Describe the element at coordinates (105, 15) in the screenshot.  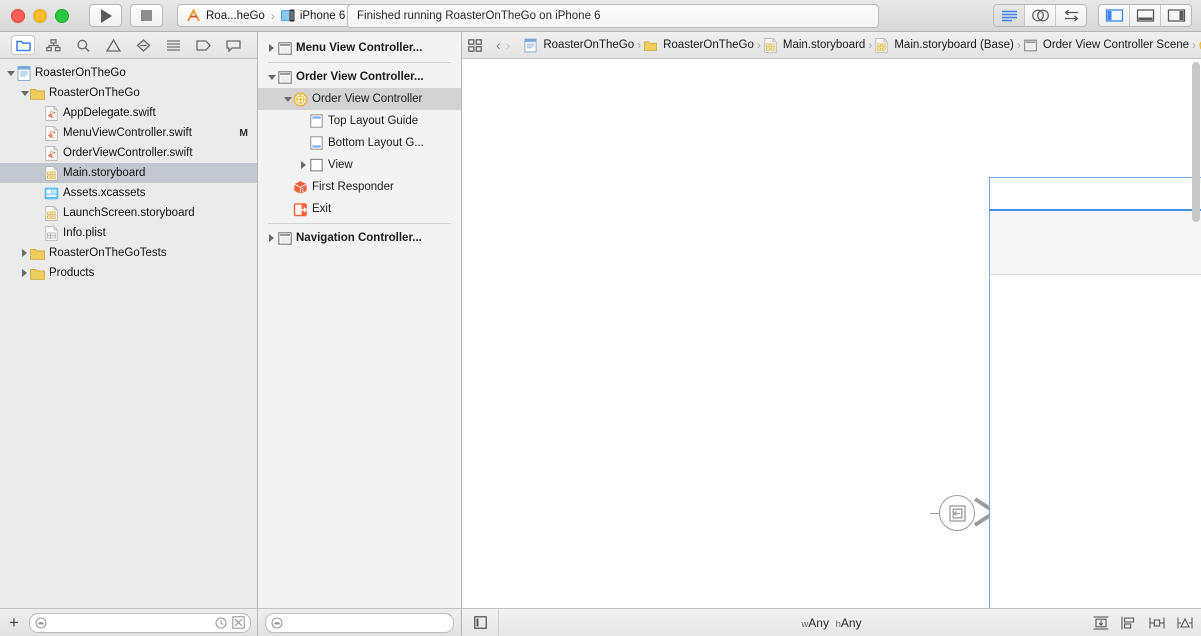
I see `run-button` at that location.